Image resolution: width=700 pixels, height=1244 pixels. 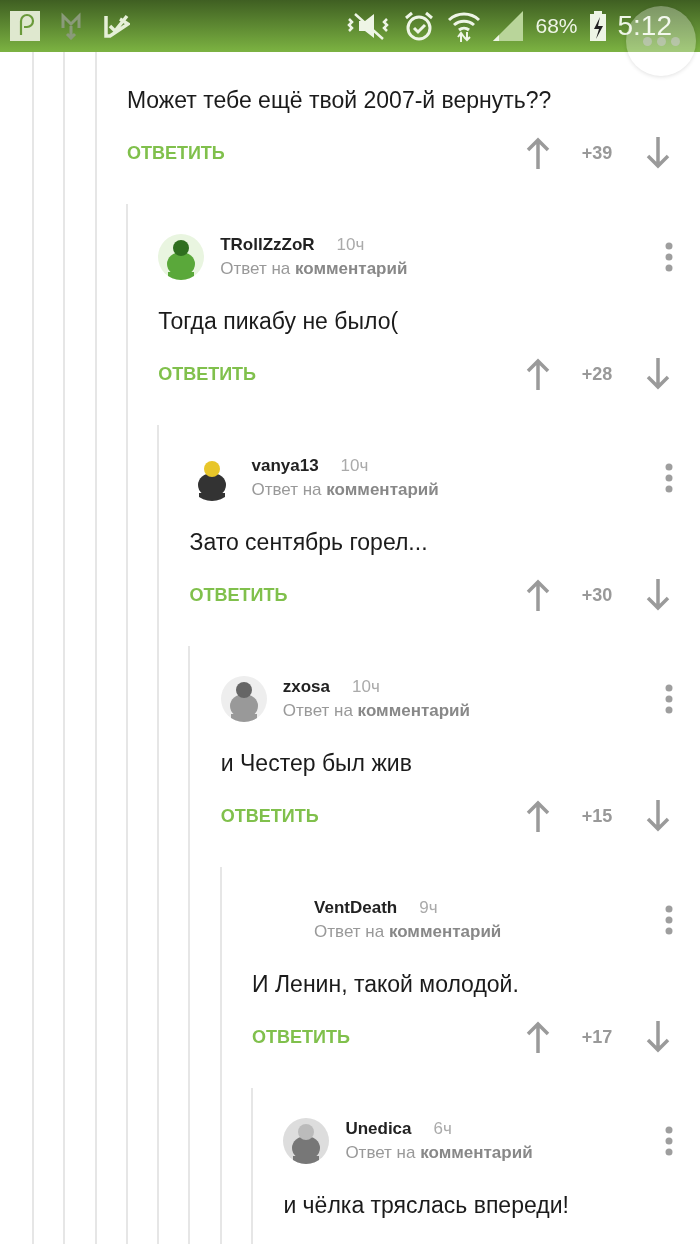 I want to click on username: VentDeath, so click(x=356, y=908).